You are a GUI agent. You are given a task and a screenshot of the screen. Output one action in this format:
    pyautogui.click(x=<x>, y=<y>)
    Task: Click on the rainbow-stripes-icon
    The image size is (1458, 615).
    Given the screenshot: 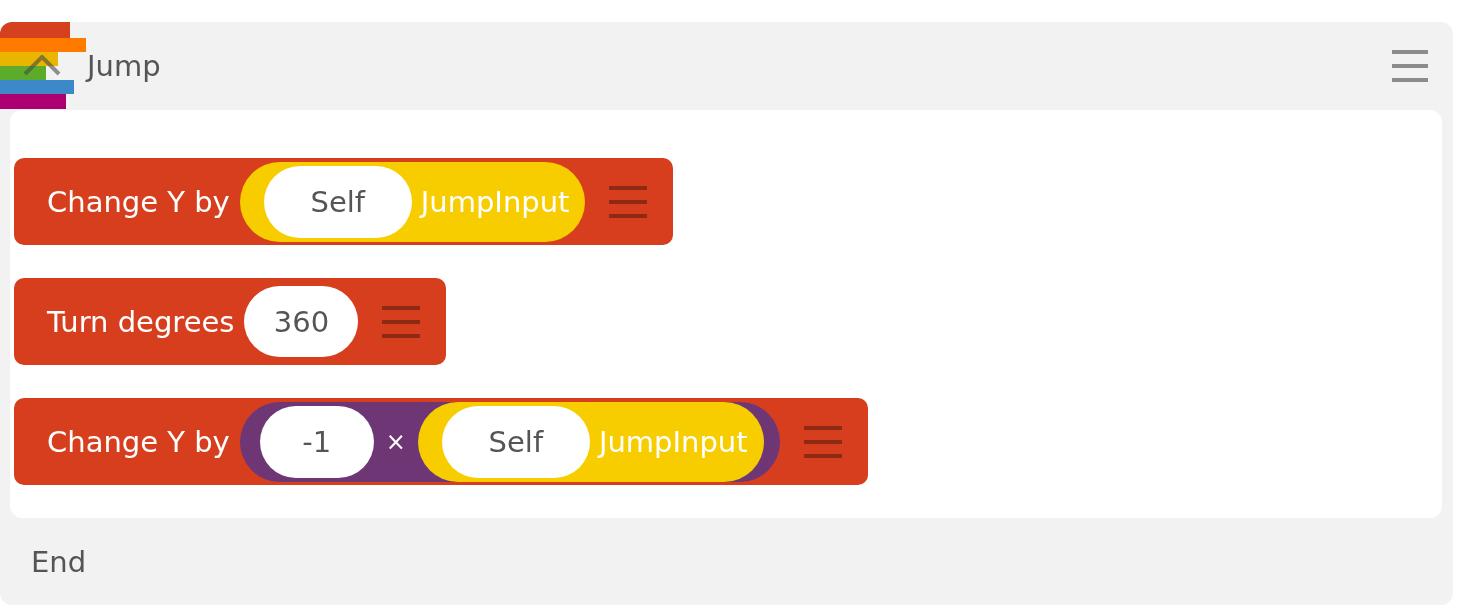 What is the action you would take?
    pyautogui.click(x=43, y=65)
    